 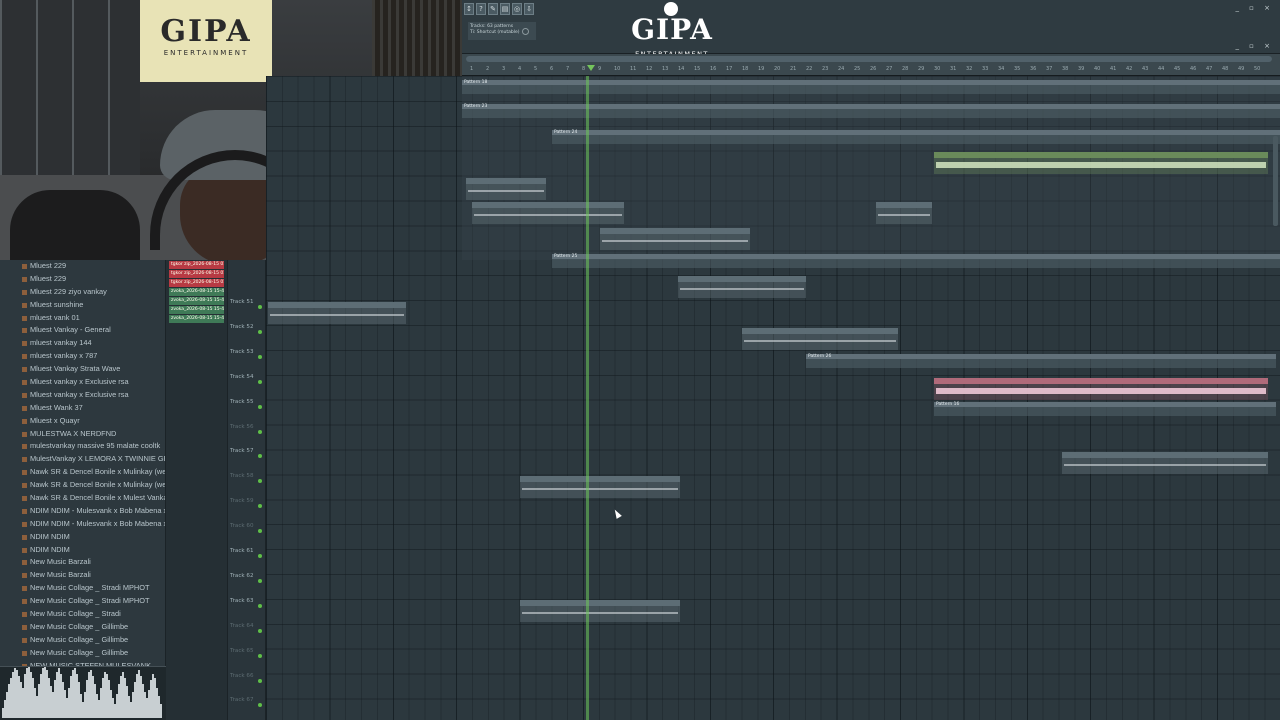 What do you see at coordinates (246, 656) in the screenshot?
I see `track-header: Track 65` at bounding box center [246, 656].